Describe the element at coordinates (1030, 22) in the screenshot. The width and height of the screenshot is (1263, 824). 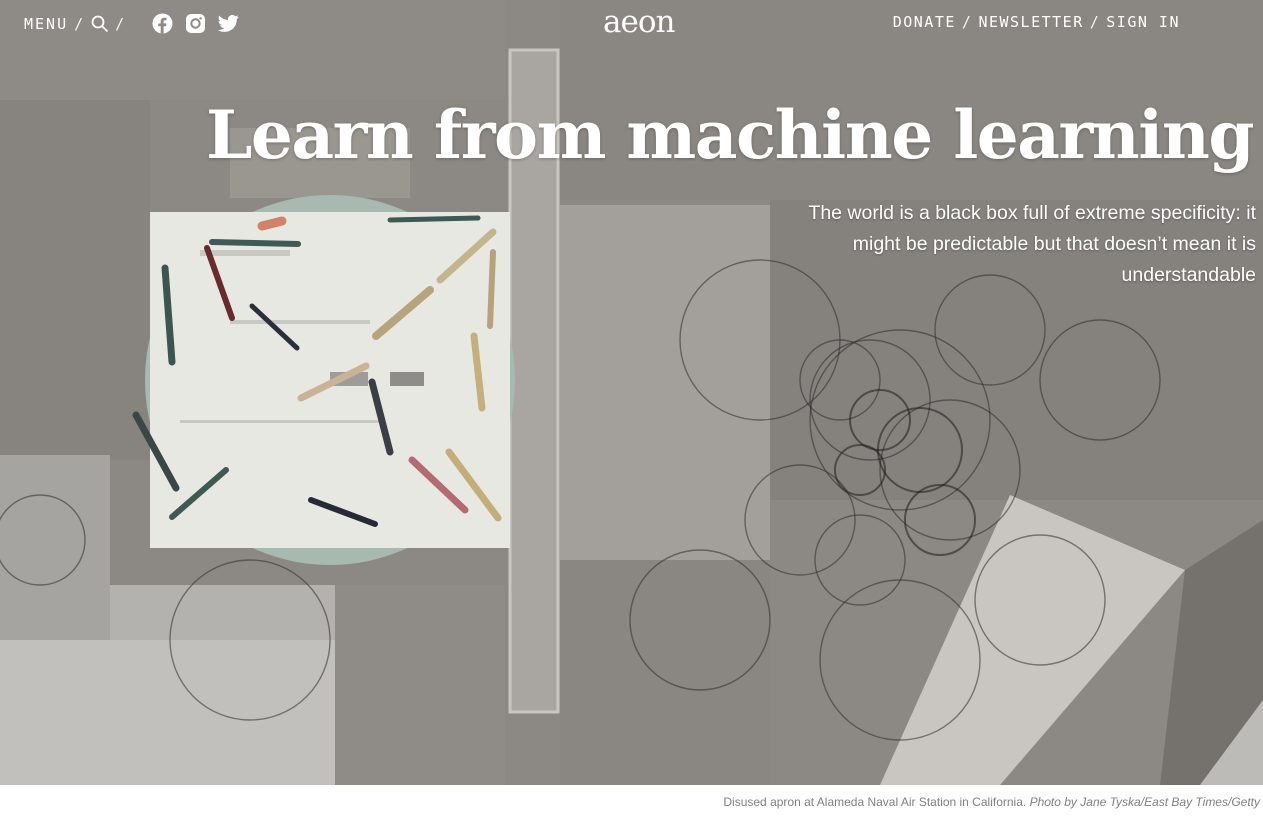
I see `newsletter-link: NEWSLETTER` at that location.